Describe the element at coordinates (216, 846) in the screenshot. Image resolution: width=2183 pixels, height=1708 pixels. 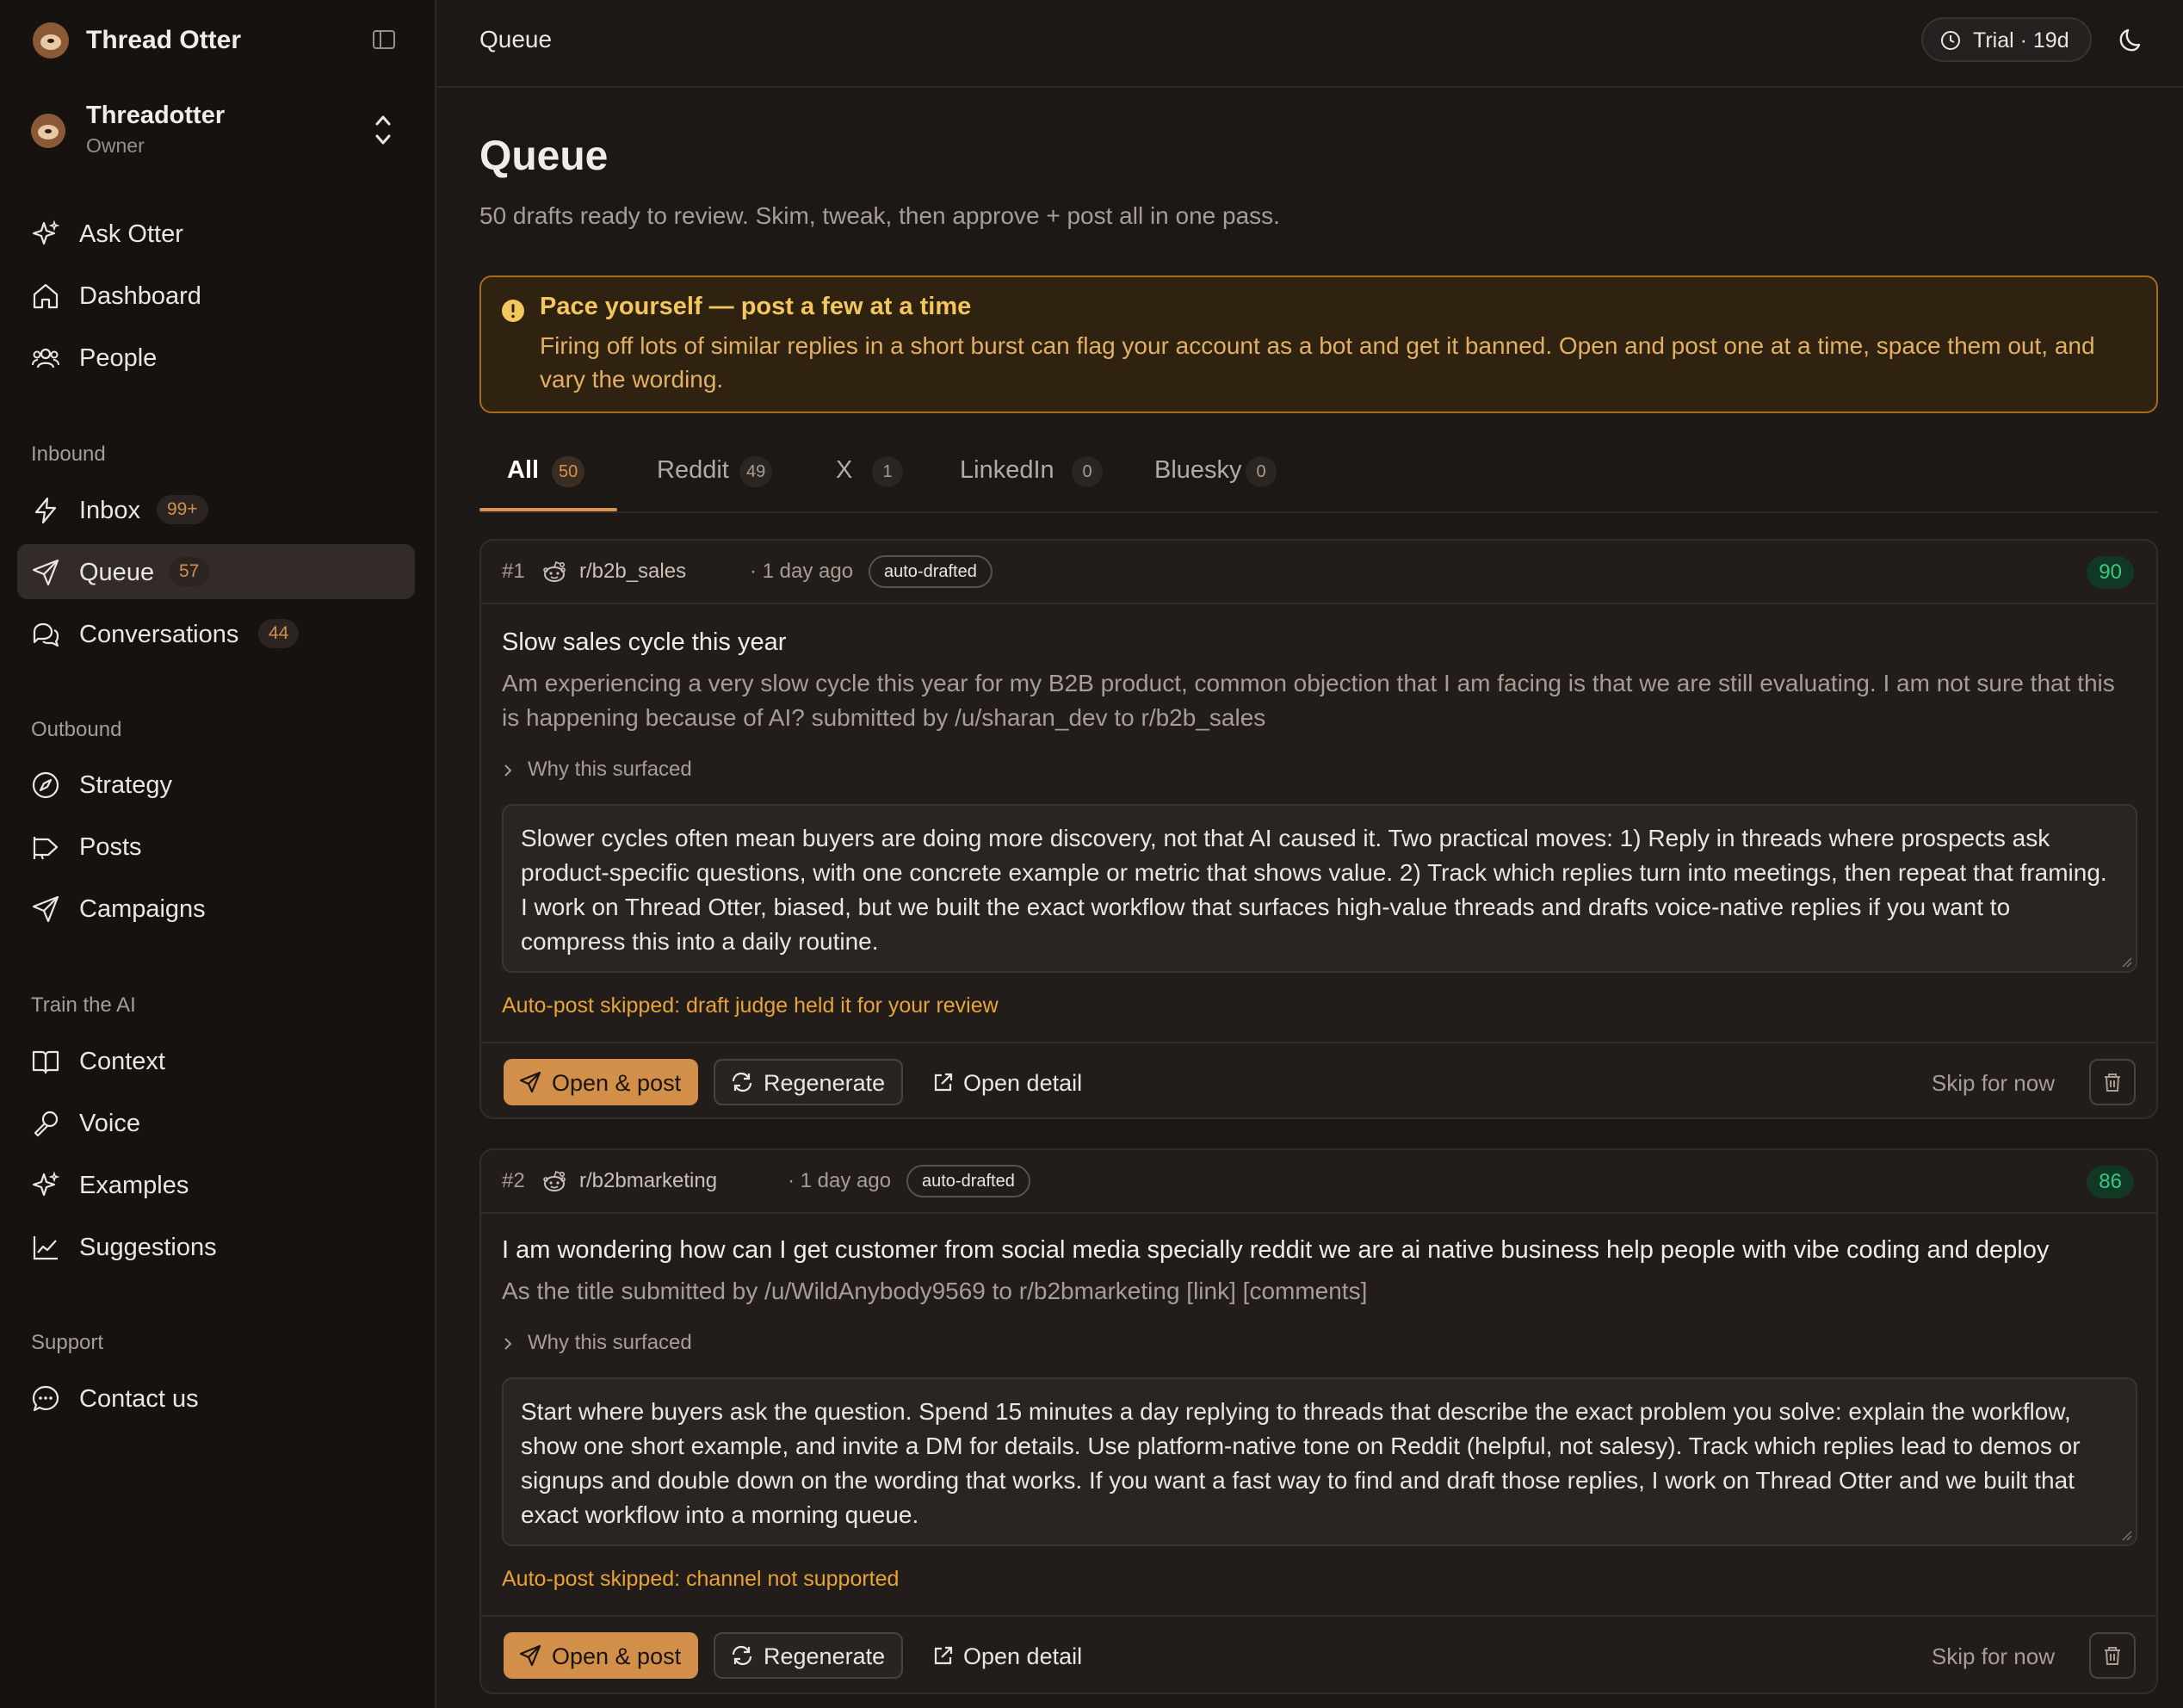
I see `sidebar-item-posts: Posts` at that location.